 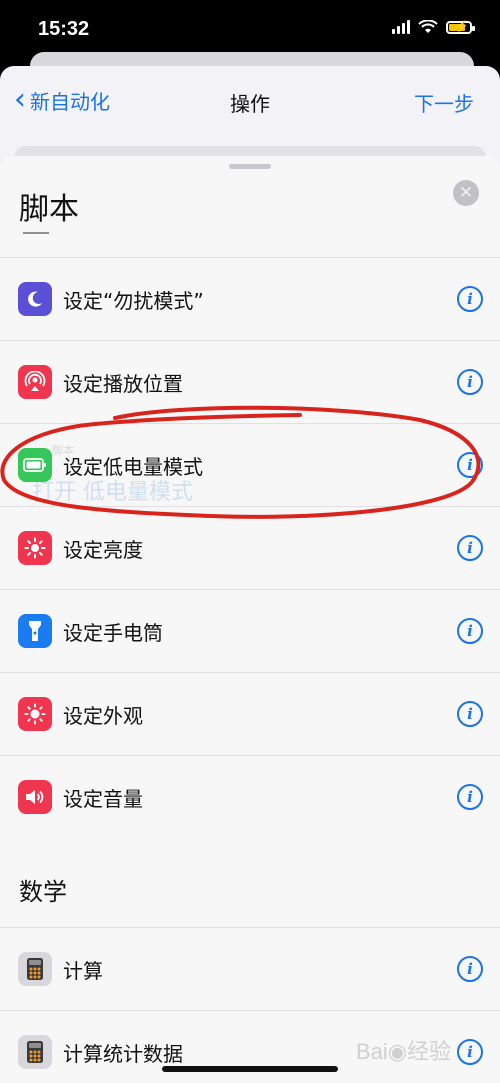 I want to click on list-item-label: 设定手电筒, so click(x=113, y=632).